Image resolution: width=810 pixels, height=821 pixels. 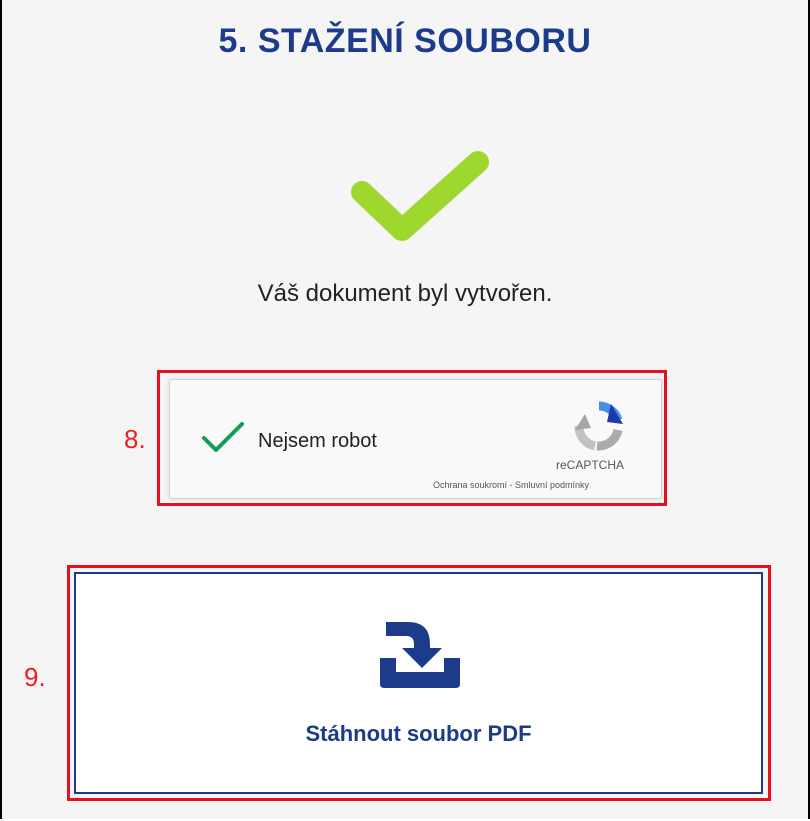 What do you see at coordinates (590, 465) in the screenshot?
I see `recaptcha-brand: reCAPTCHA` at bounding box center [590, 465].